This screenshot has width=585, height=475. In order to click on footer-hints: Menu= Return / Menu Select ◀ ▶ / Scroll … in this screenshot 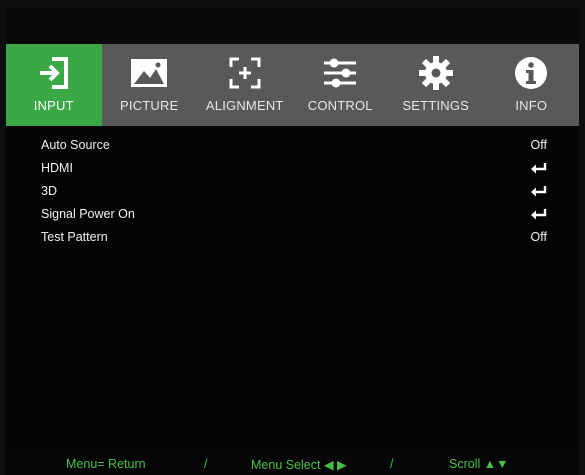, I will do `click(292, 463)`.